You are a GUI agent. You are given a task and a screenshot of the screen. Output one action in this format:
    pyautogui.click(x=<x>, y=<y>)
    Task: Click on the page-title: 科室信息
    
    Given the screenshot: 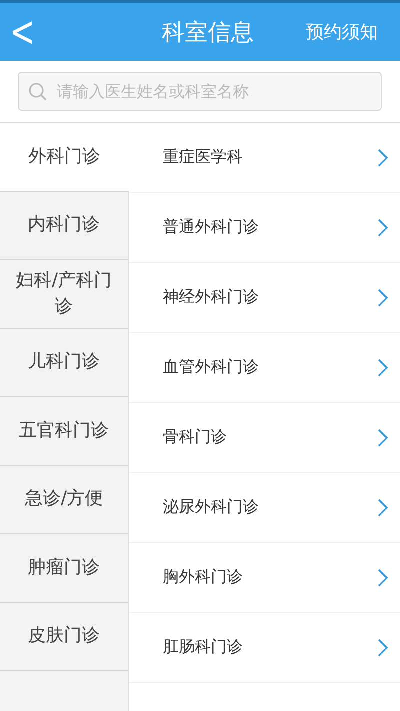 What is the action you would take?
    pyautogui.click(x=208, y=33)
    